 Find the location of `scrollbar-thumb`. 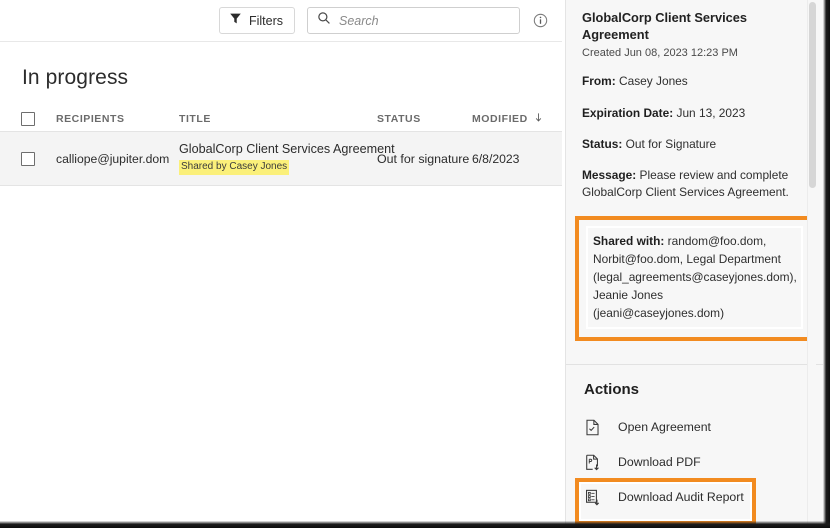

scrollbar-thumb is located at coordinates (812, 95).